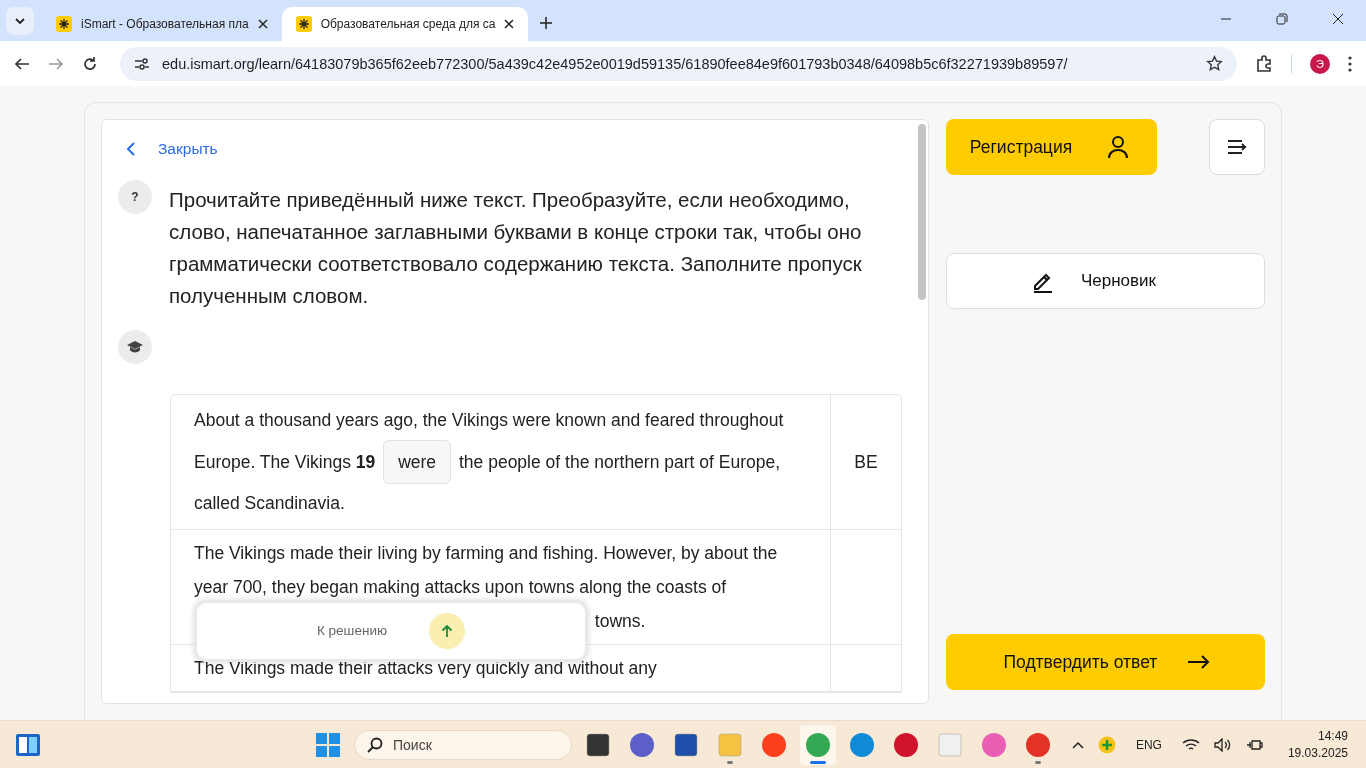  Describe the element at coordinates (1106, 744) in the screenshot. I see `plus-circle-icon` at that location.